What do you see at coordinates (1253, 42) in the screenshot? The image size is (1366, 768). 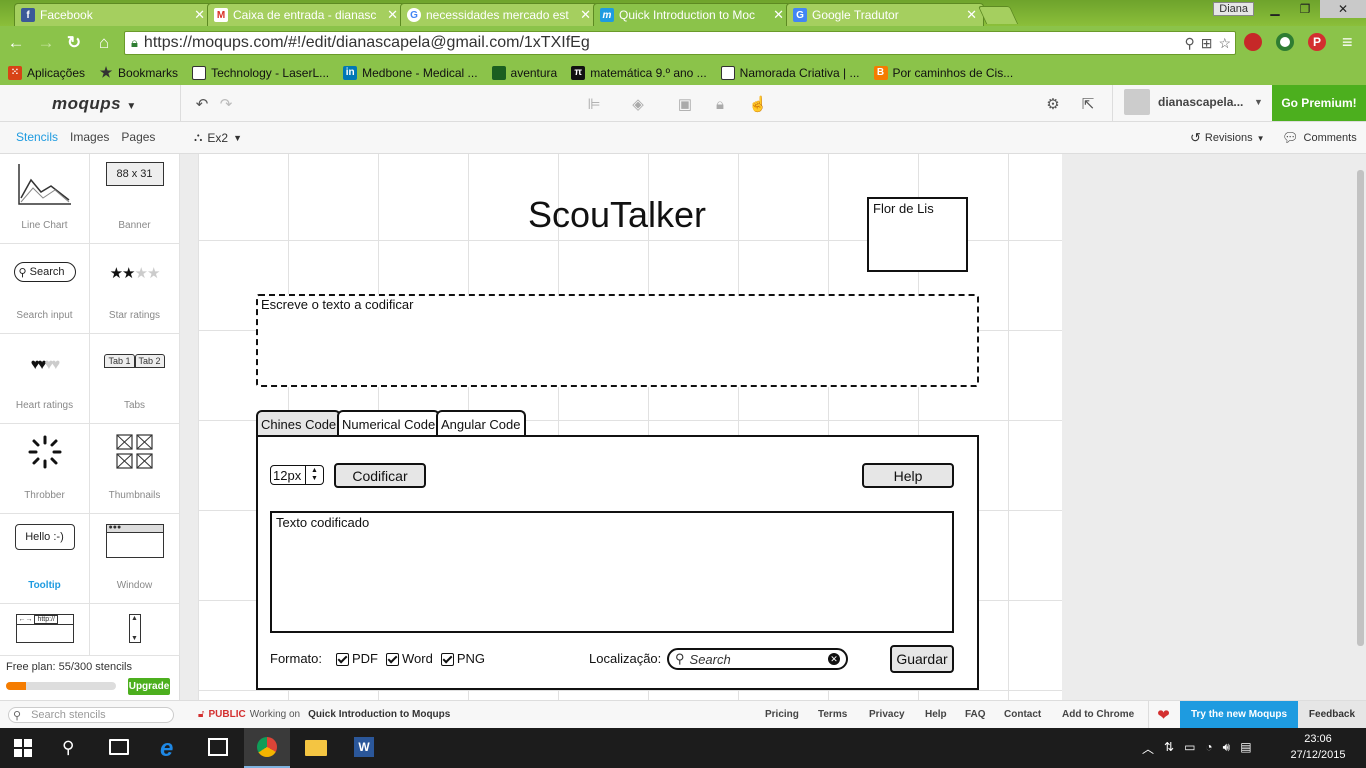 I see `extension-adblock-icon` at bounding box center [1253, 42].